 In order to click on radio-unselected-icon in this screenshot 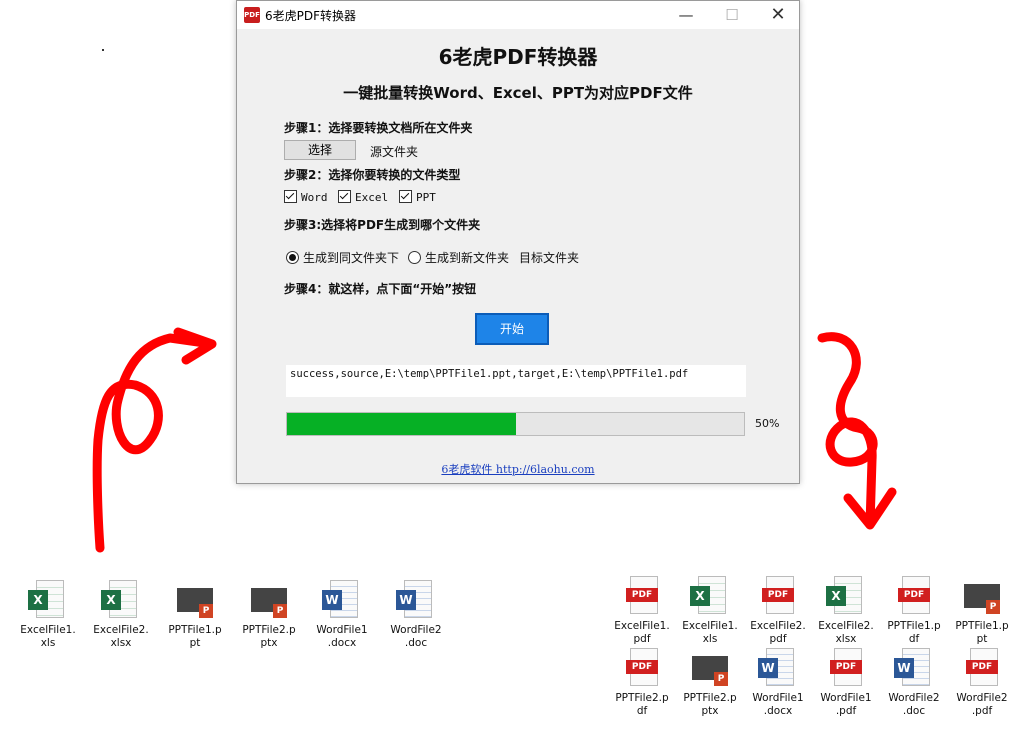, I will do `click(414, 257)`.